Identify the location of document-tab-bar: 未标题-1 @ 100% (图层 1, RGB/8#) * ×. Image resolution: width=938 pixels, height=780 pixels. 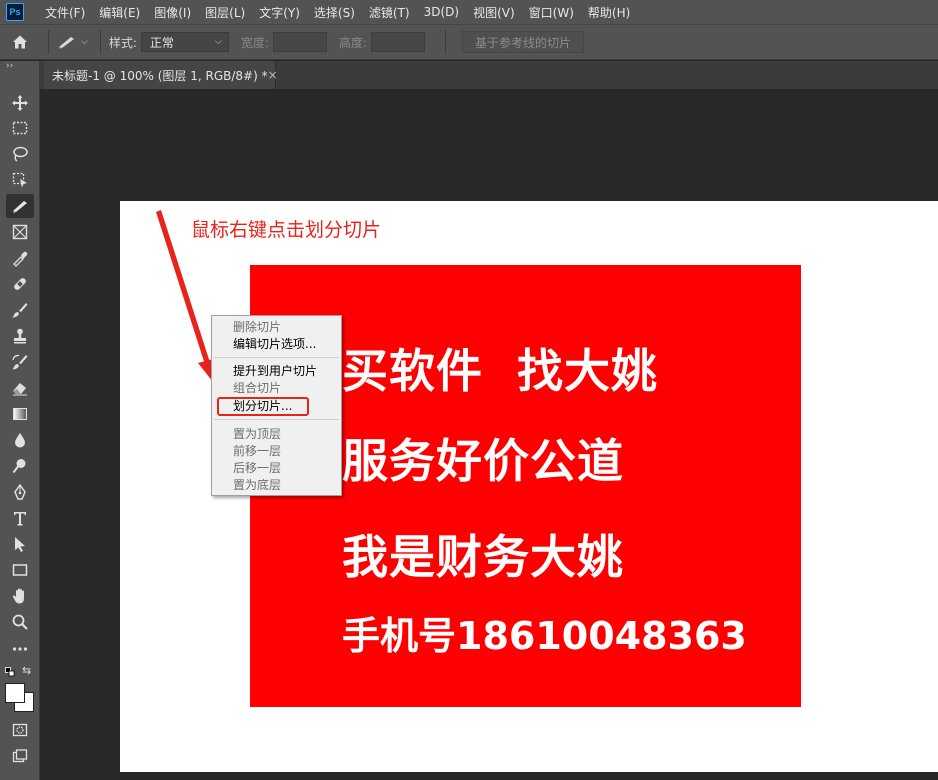
(489, 75).